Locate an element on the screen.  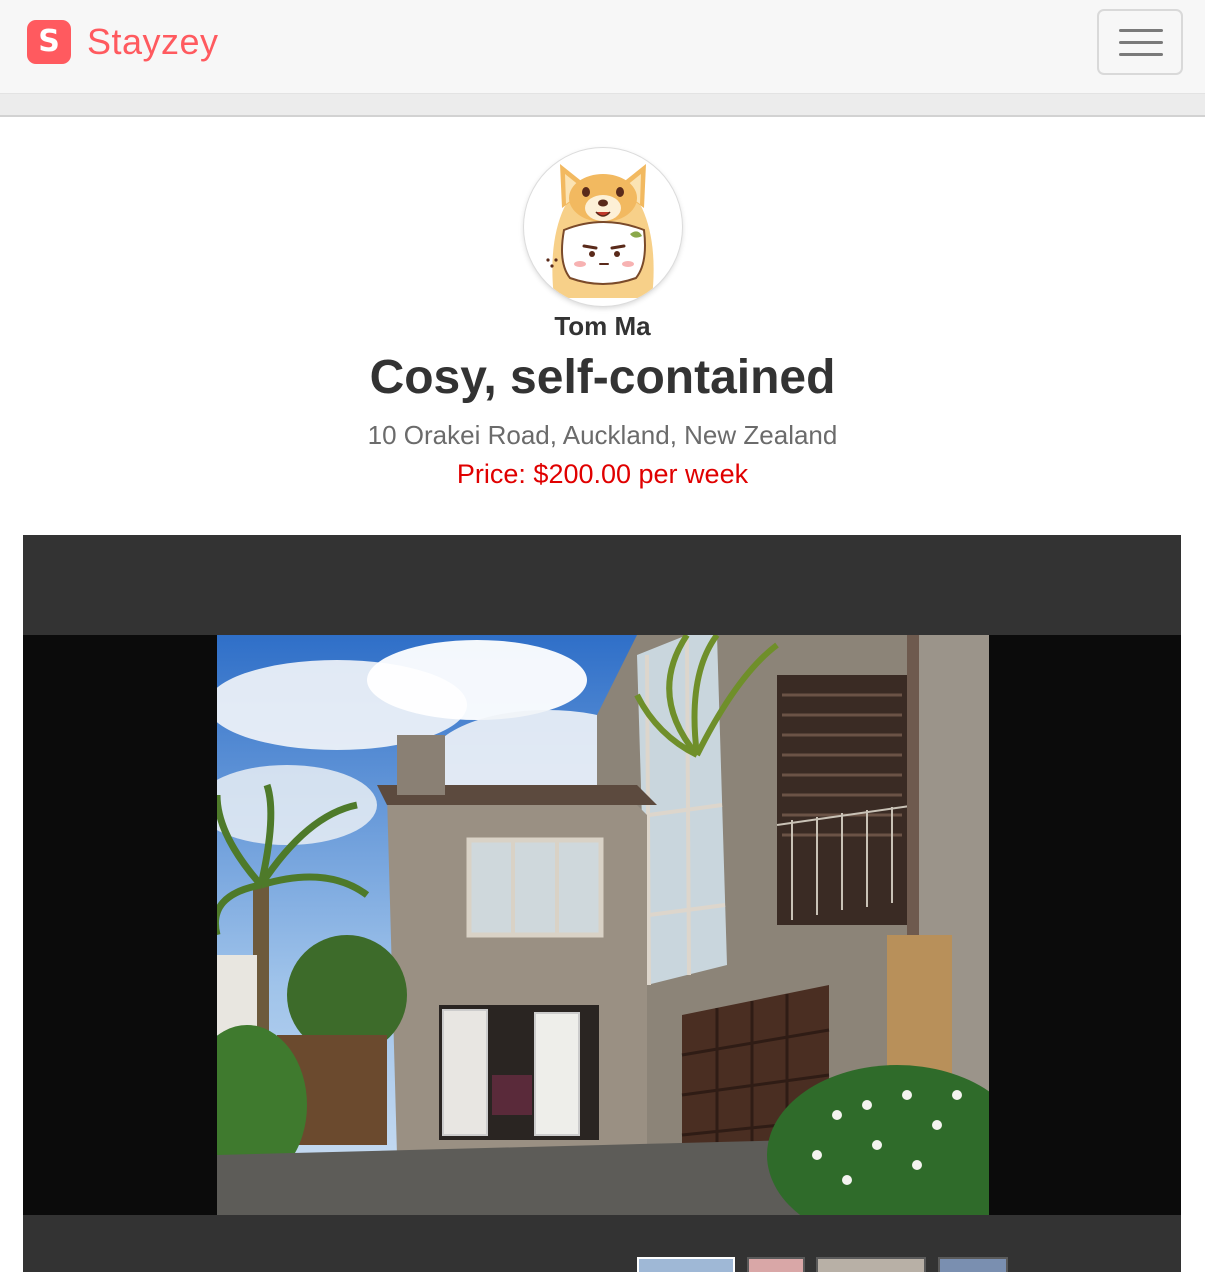
brand-link: S Stayzey is located at coordinates (123, 42).